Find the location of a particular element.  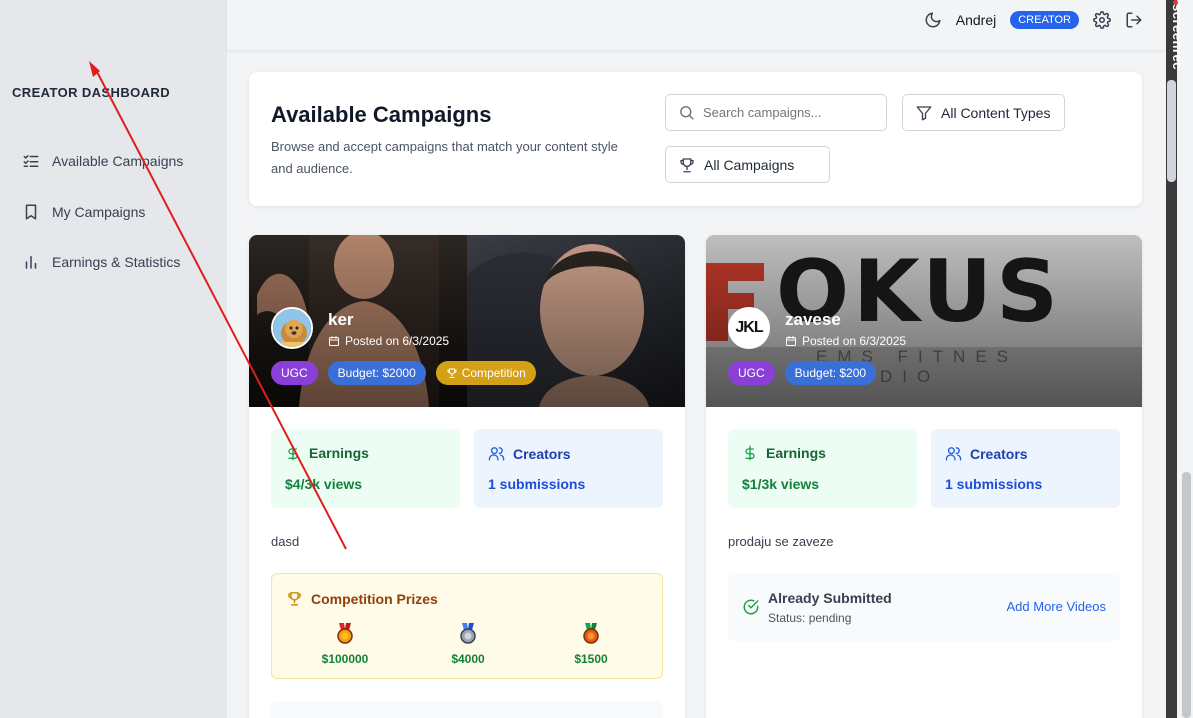

logout-icon is located at coordinates (1134, 20).